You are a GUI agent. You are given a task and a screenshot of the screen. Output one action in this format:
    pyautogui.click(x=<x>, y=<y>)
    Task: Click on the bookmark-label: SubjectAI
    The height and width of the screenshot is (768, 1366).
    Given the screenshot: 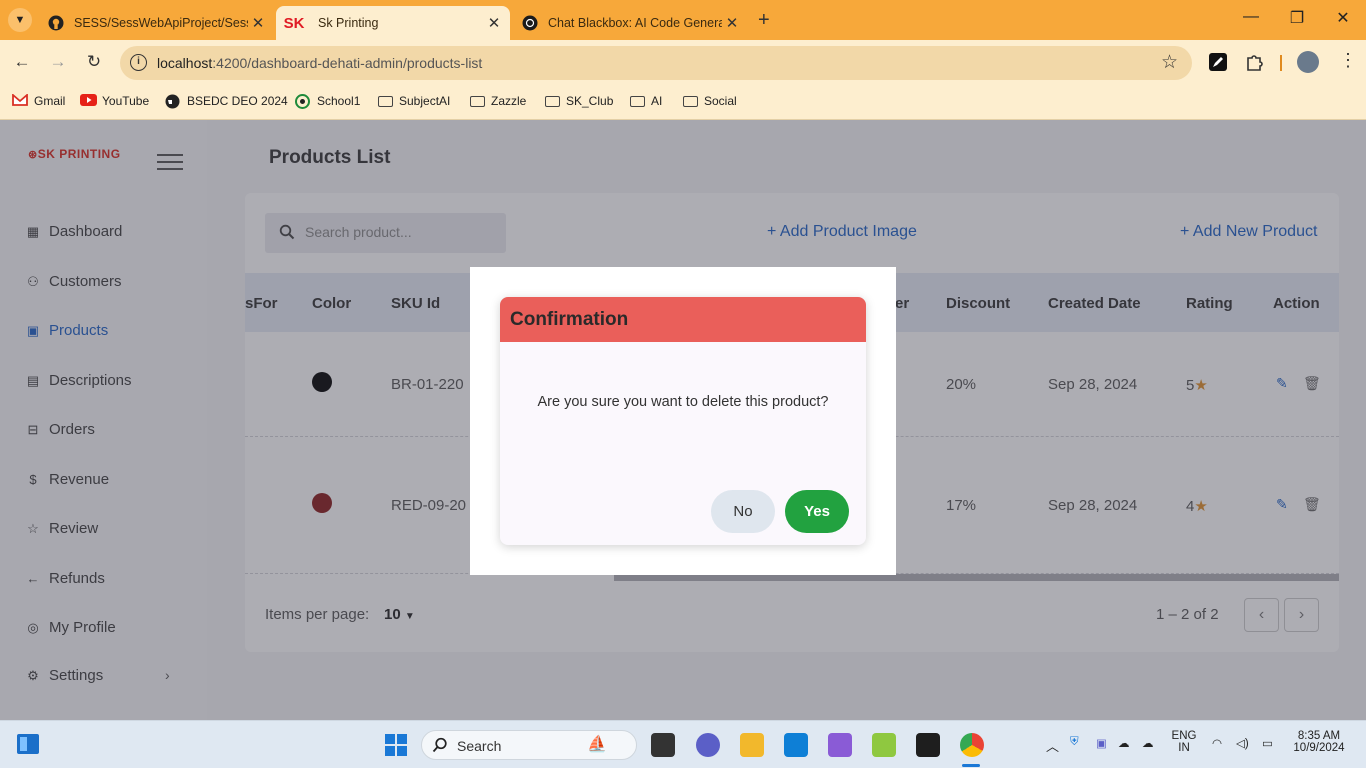 What is the action you would take?
    pyautogui.click(x=425, y=101)
    